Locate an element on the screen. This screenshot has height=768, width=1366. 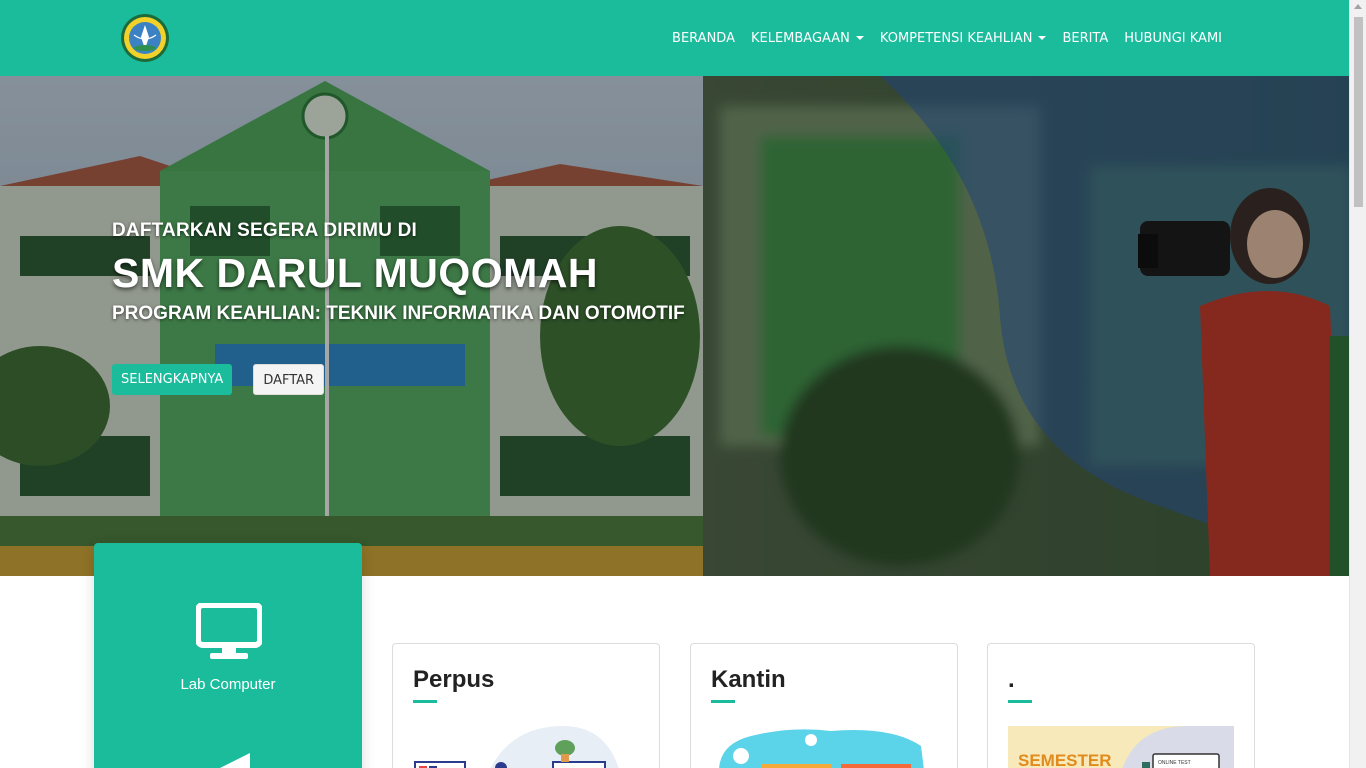
semester-text: SEMESTER is located at coordinates (1065, 759).